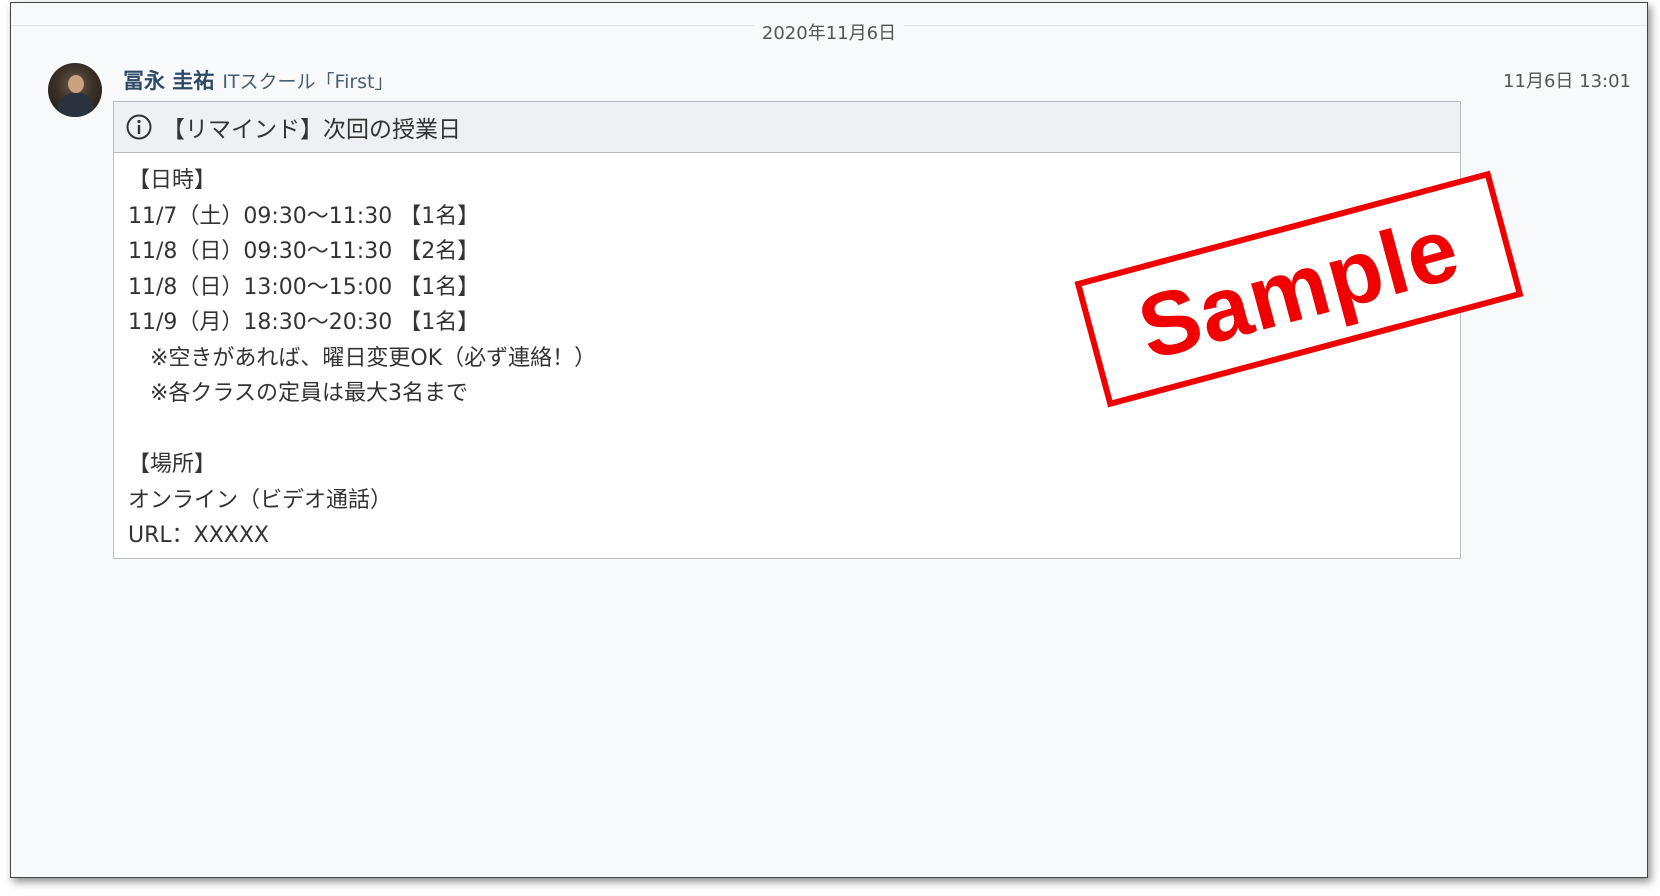  What do you see at coordinates (260, 500) in the screenshot?
I see `card-line: オンライン（ビデオ通話）` at bounding box center [260, 500].